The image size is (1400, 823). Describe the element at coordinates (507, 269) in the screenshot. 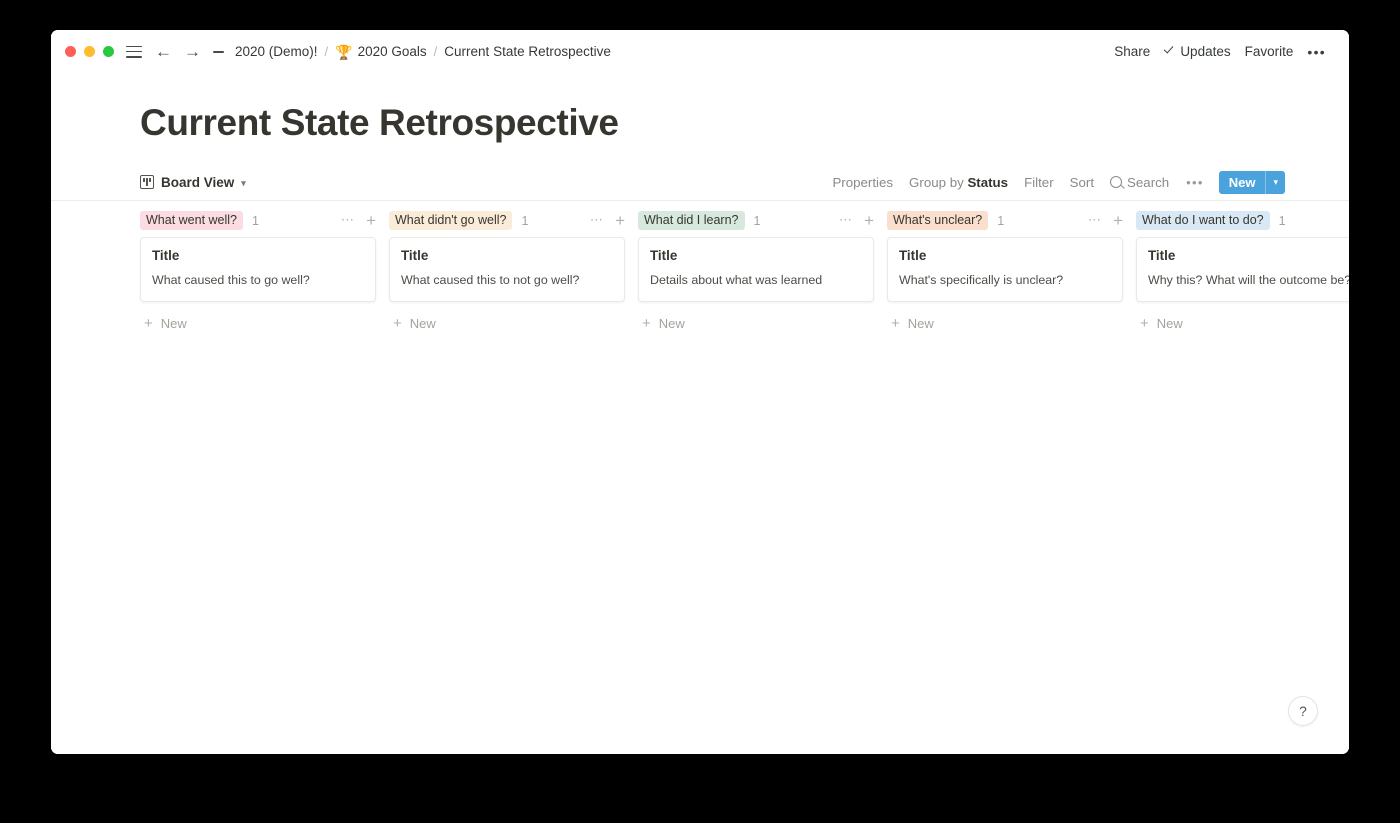

I see `board-card: Title What caused this to not go well?` at that location.